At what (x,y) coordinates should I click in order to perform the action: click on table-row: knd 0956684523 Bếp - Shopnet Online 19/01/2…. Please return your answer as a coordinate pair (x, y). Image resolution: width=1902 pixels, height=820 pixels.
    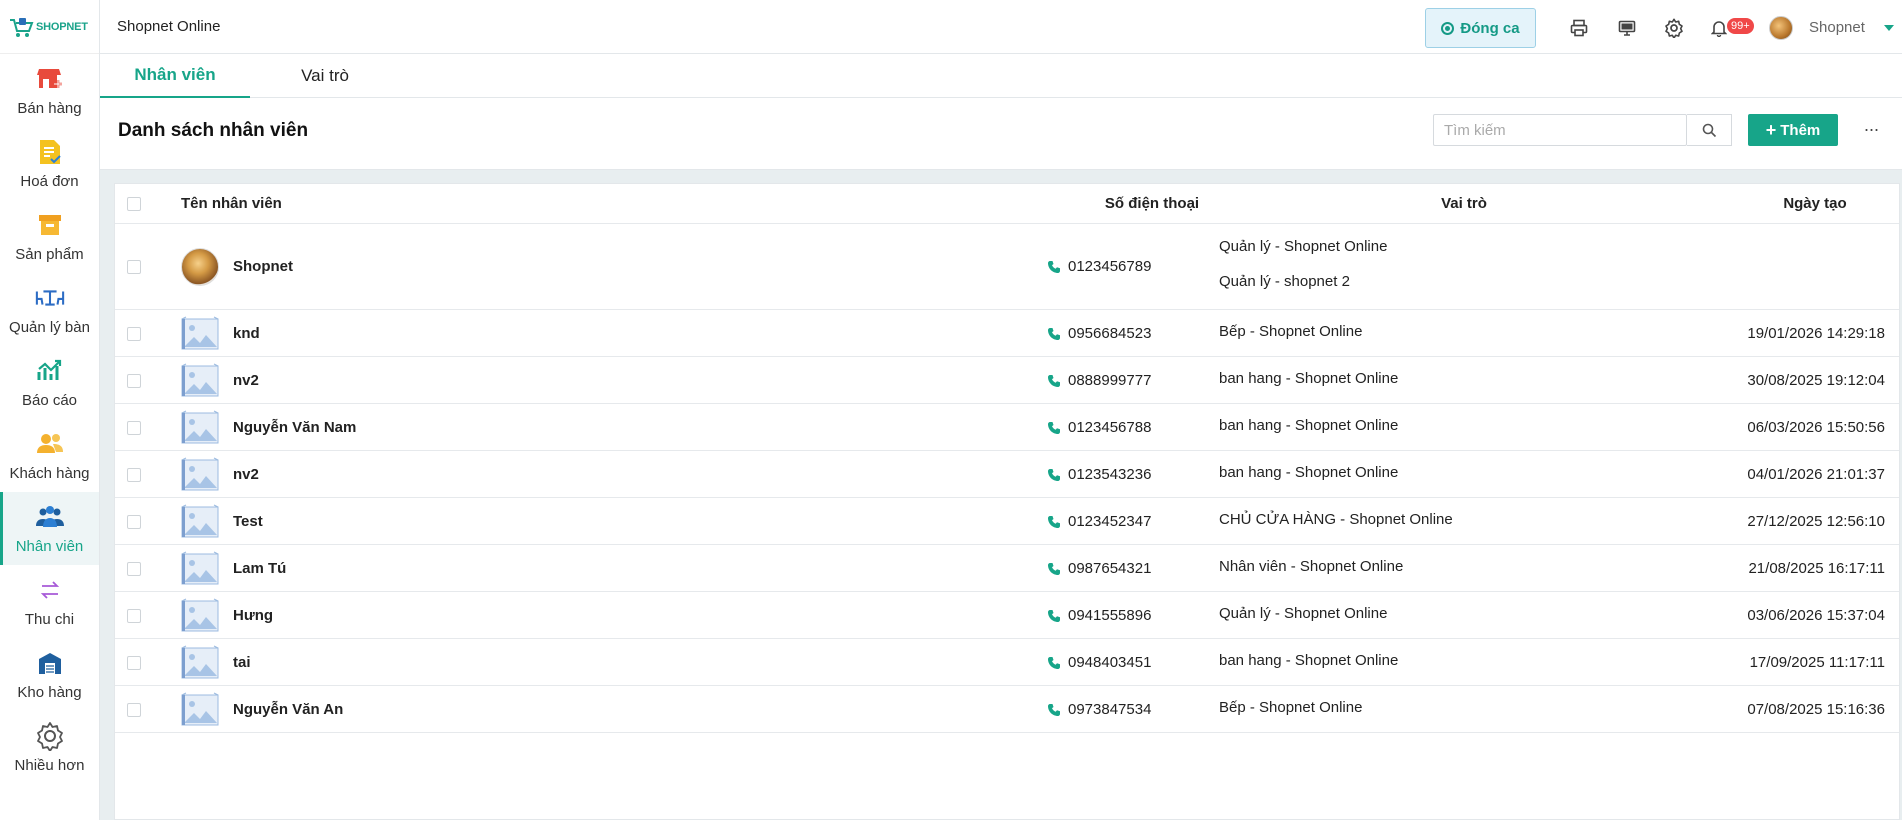
    Looking at the image, I should click on (1007, 333).